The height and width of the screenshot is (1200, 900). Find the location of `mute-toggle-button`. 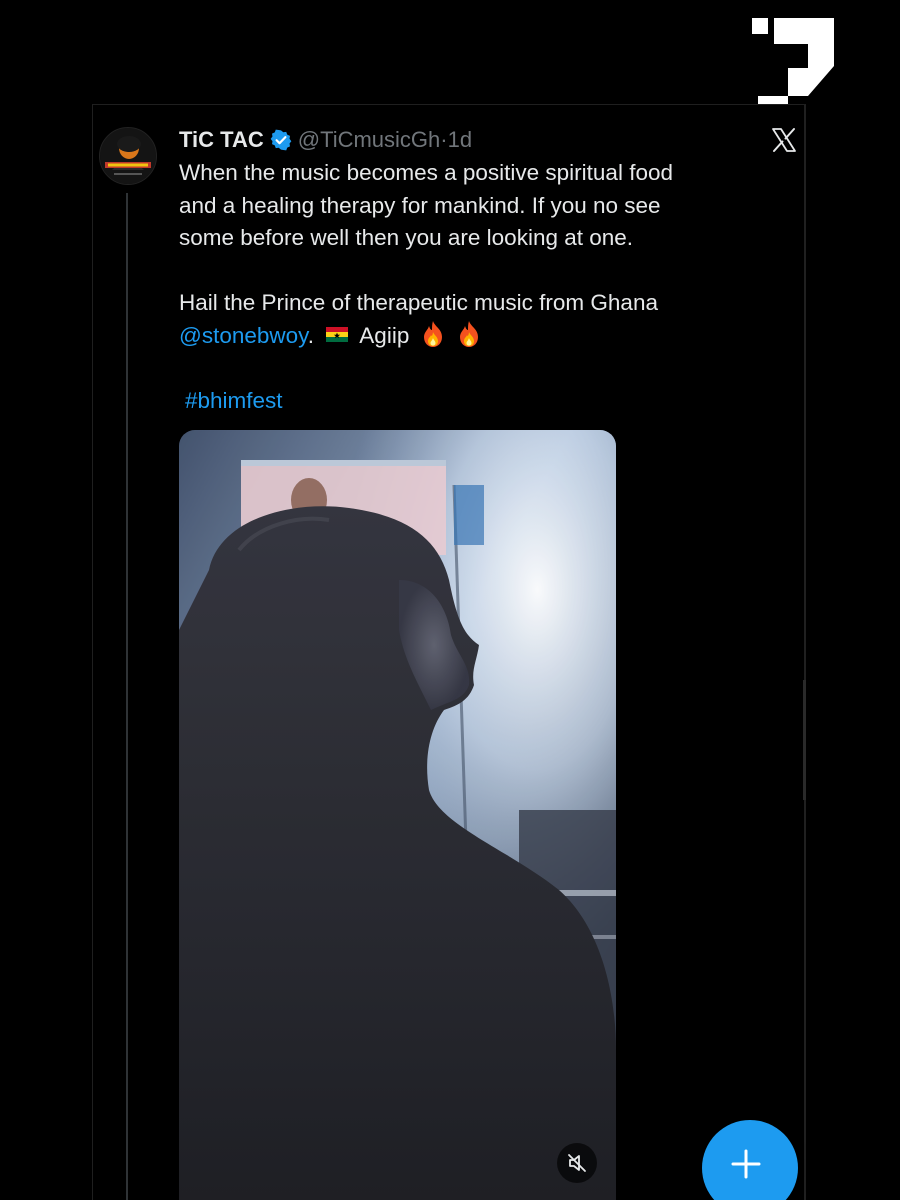

mute-toggle-button is located at coordinates (577, 1163).